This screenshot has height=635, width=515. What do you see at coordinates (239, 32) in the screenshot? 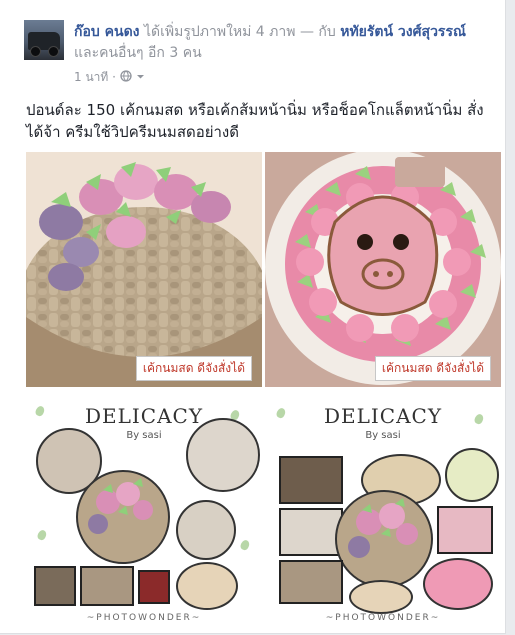
I see `post-action: ได้เพิ่มรูปภาพใหม่ 4 ภาพ — กับ` at bounding box center [239, 32].